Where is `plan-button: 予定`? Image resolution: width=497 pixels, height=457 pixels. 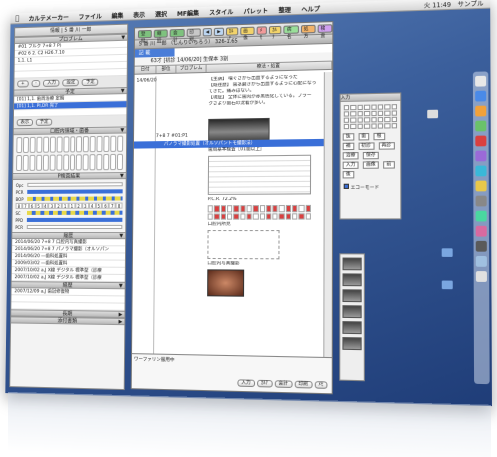
plan-button: 予定 is located at coordinates (90, 82).